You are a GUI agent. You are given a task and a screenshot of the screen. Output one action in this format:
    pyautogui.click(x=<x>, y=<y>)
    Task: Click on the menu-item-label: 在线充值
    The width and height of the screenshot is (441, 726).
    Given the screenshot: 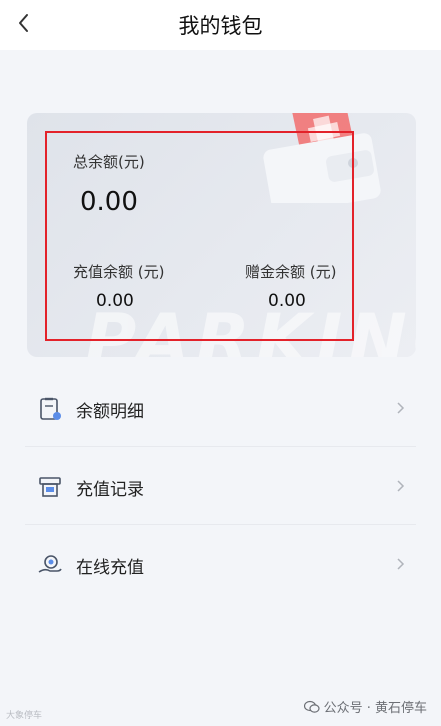 What is the action you would take?
    pyautogui.click(x=110, y=568)
    